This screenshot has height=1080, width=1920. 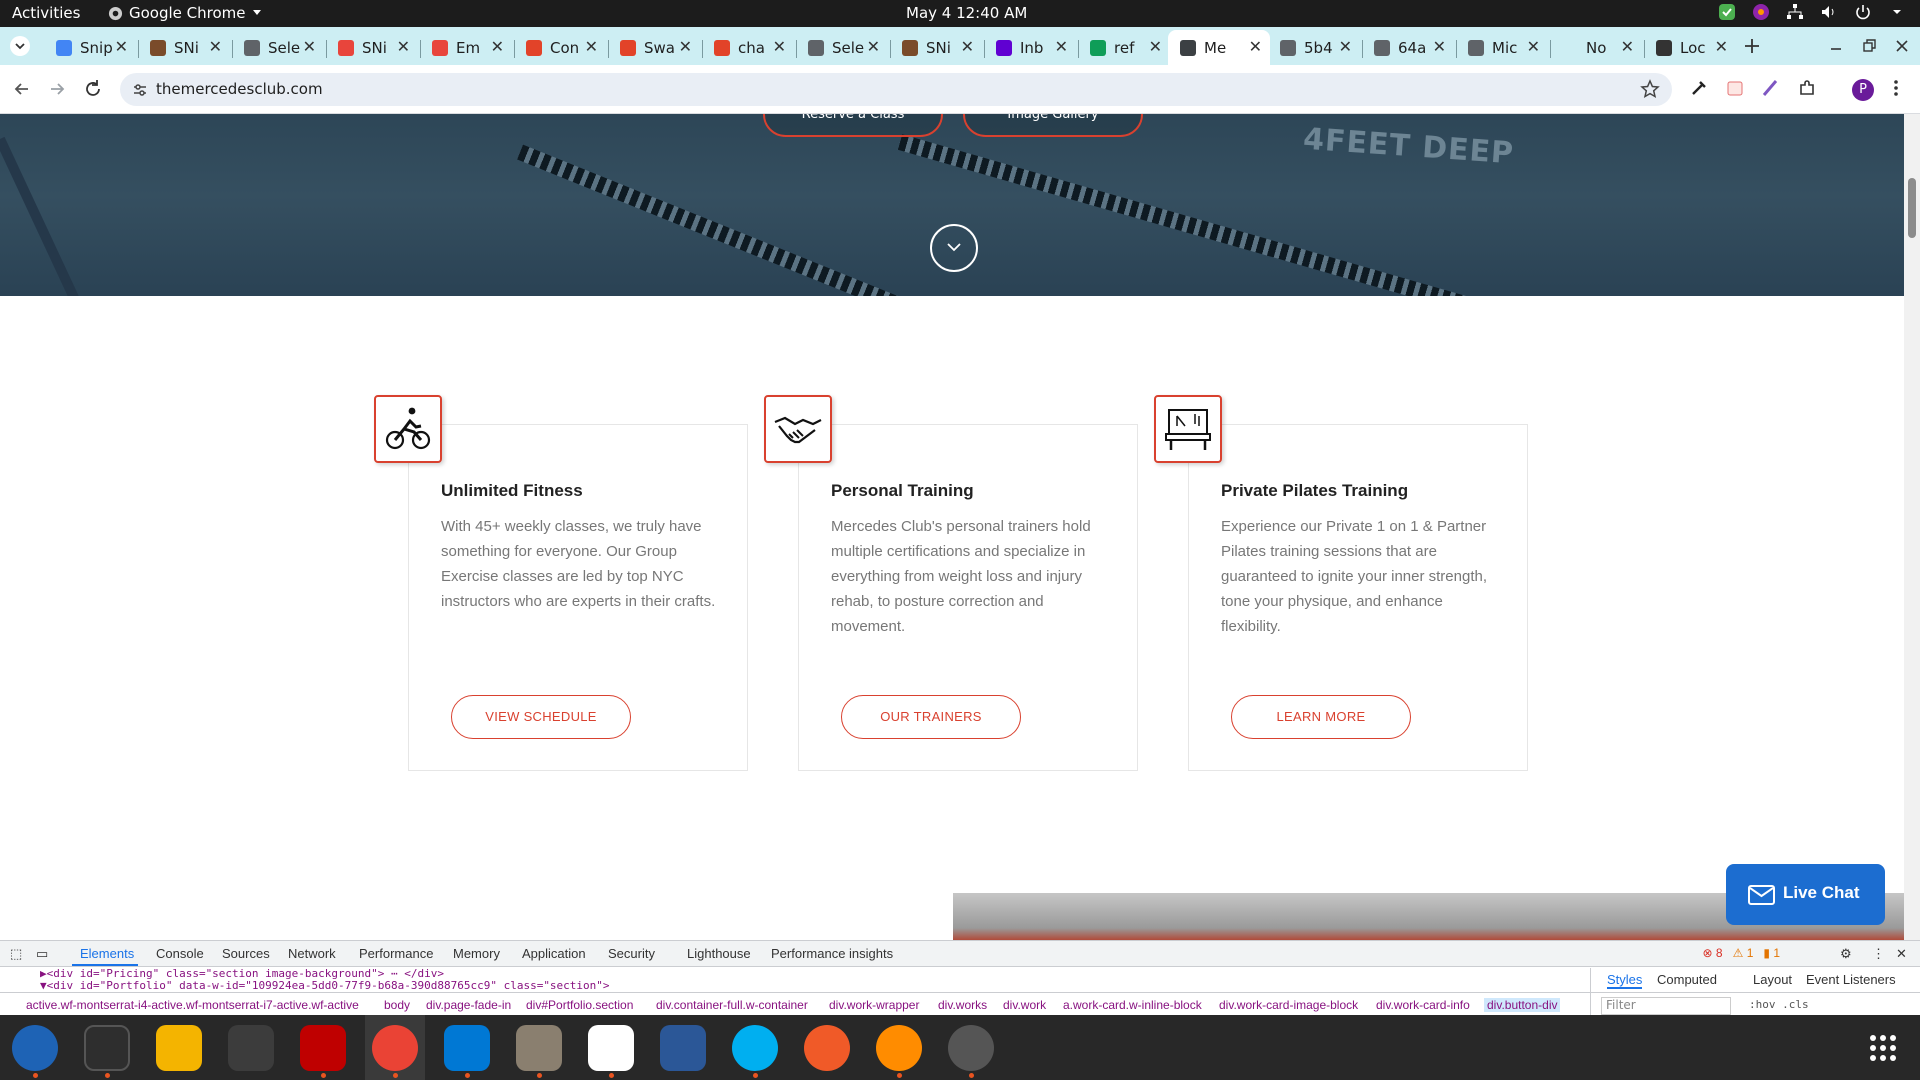 I want to click on new-tab-icon, so click(x=1752, y=46).